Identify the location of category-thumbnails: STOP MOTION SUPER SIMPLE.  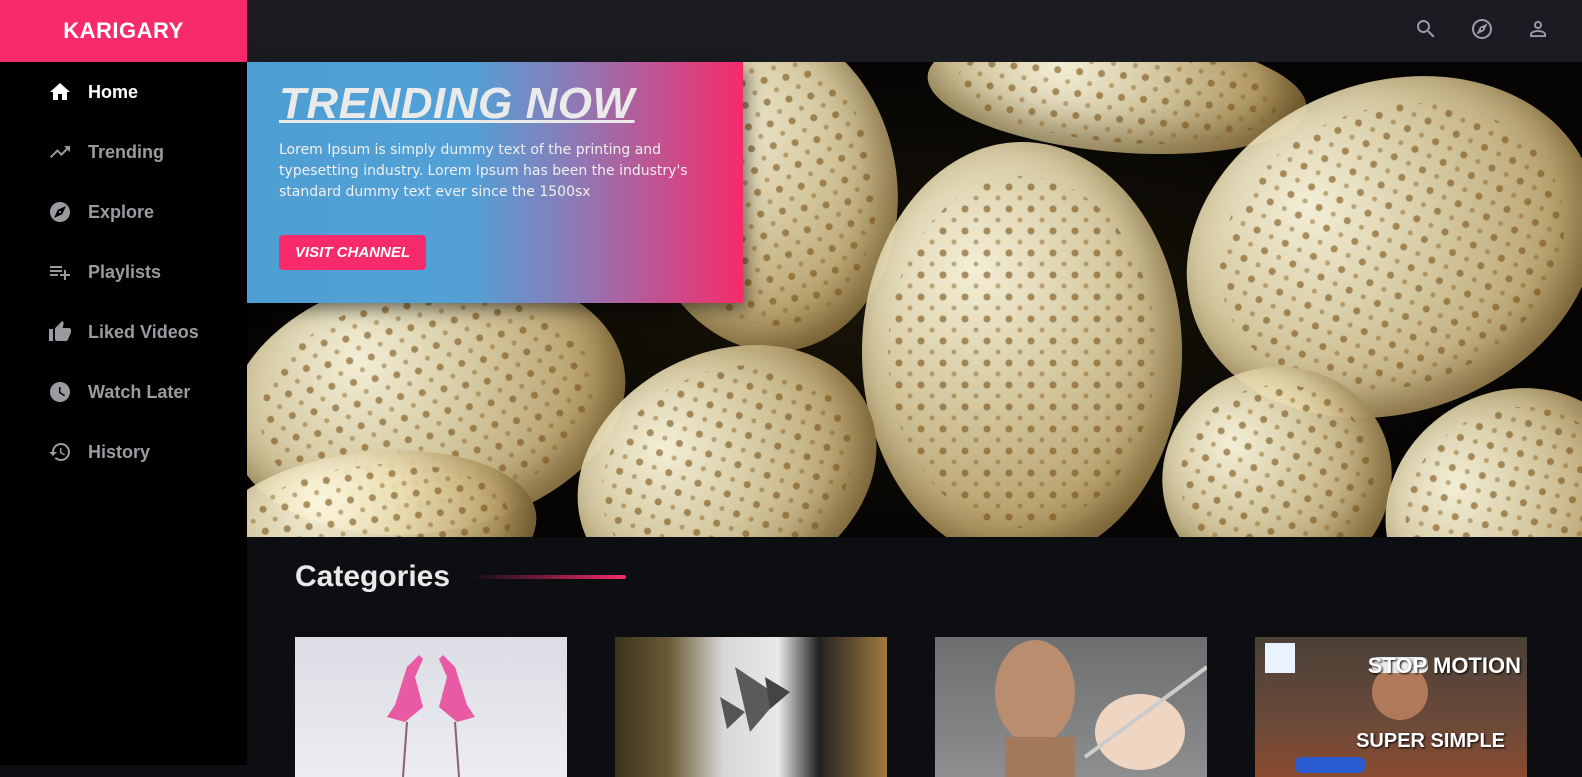
(911, 707).